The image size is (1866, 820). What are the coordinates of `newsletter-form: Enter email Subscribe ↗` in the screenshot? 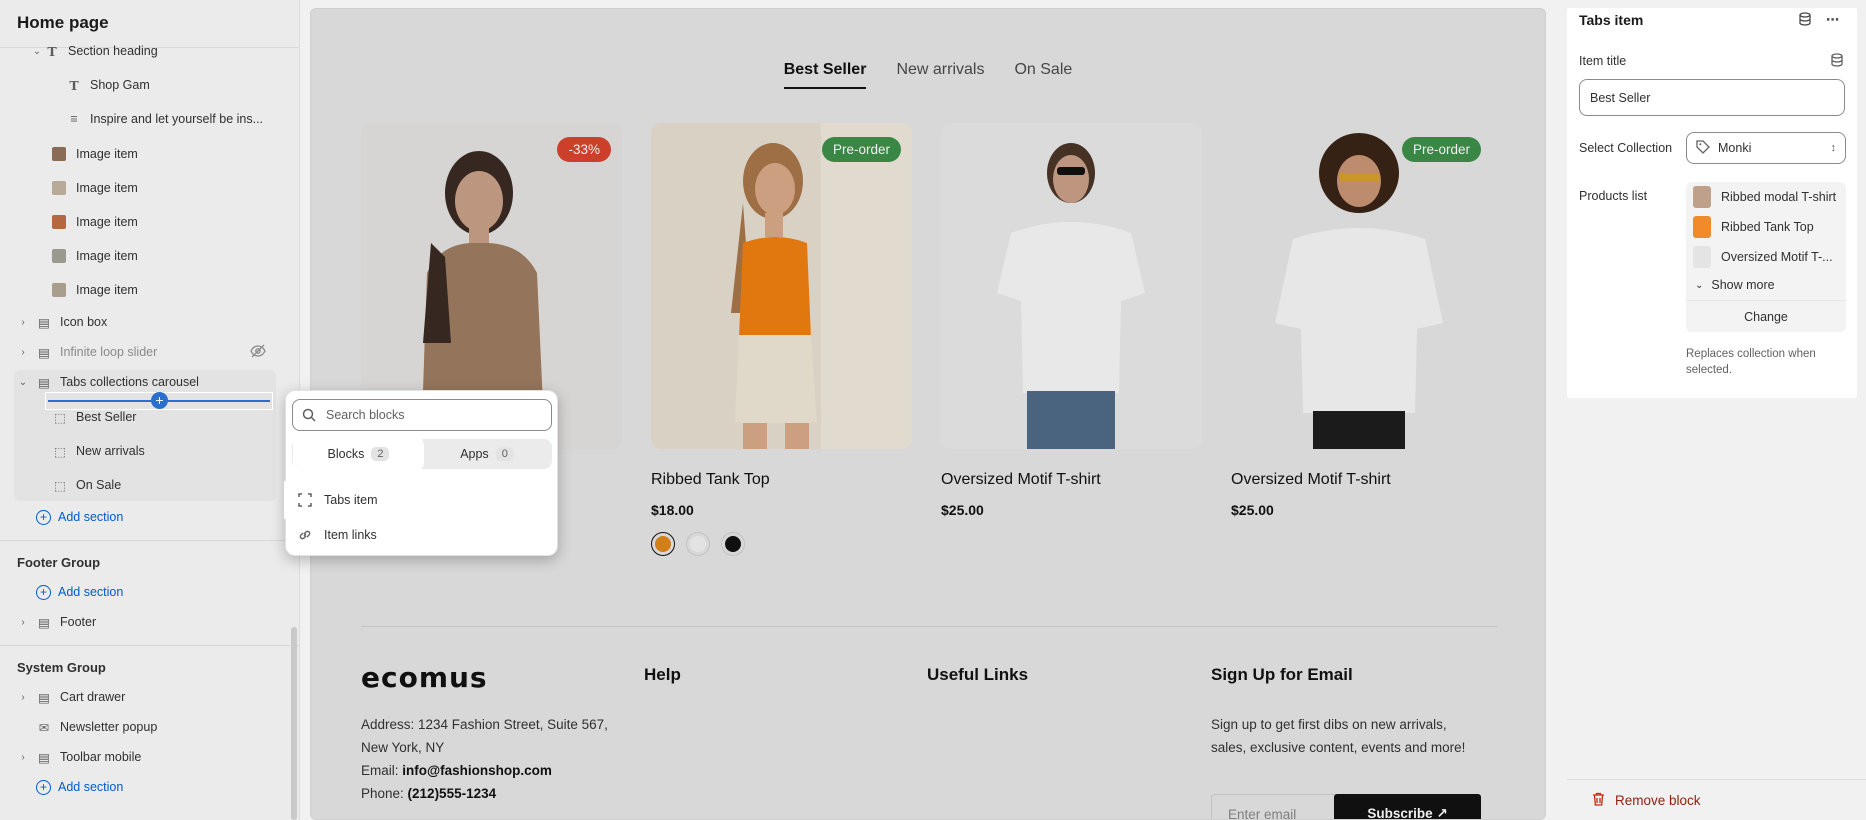 It's located at (1346, 806).